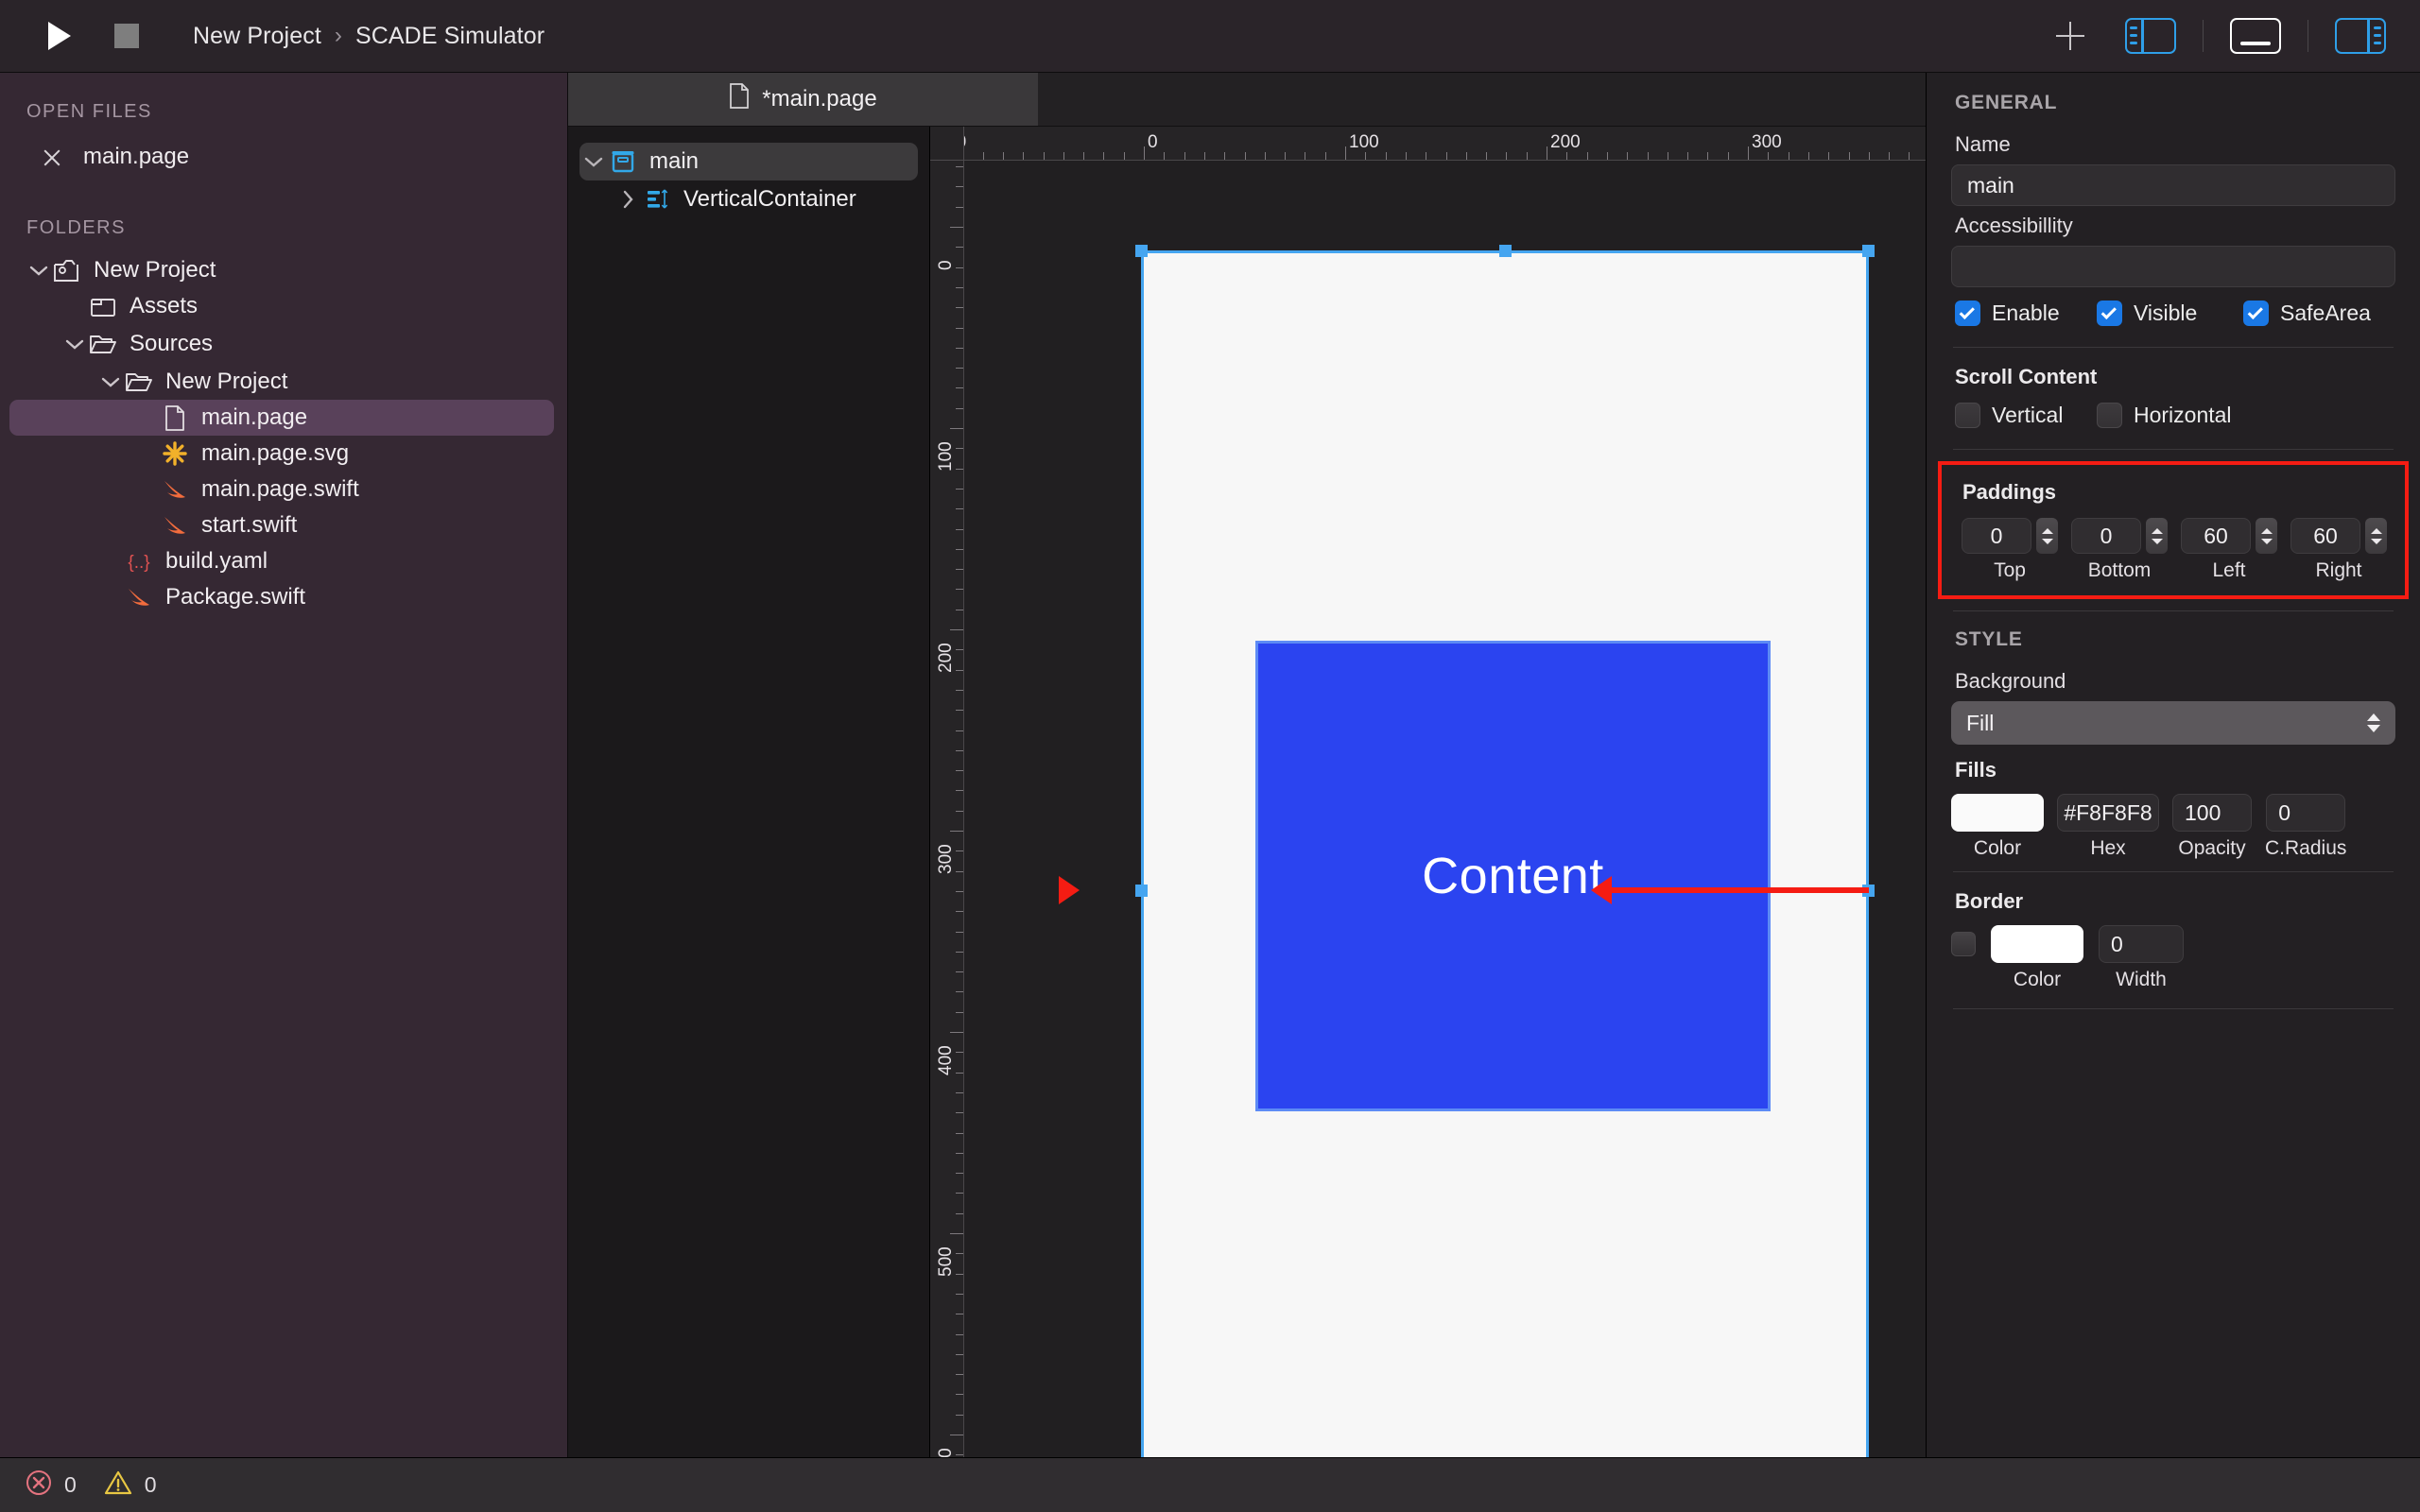 The image size is (2420, 1512). Describe the element at coordinates (2173, 266) in the screenshot. I see `accessibility-input` at that location.